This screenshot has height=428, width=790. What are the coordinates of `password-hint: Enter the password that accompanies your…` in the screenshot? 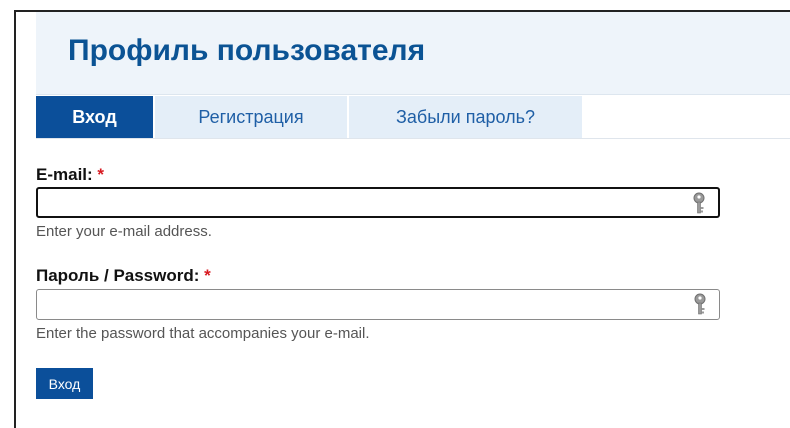 It's located at (203, 333).